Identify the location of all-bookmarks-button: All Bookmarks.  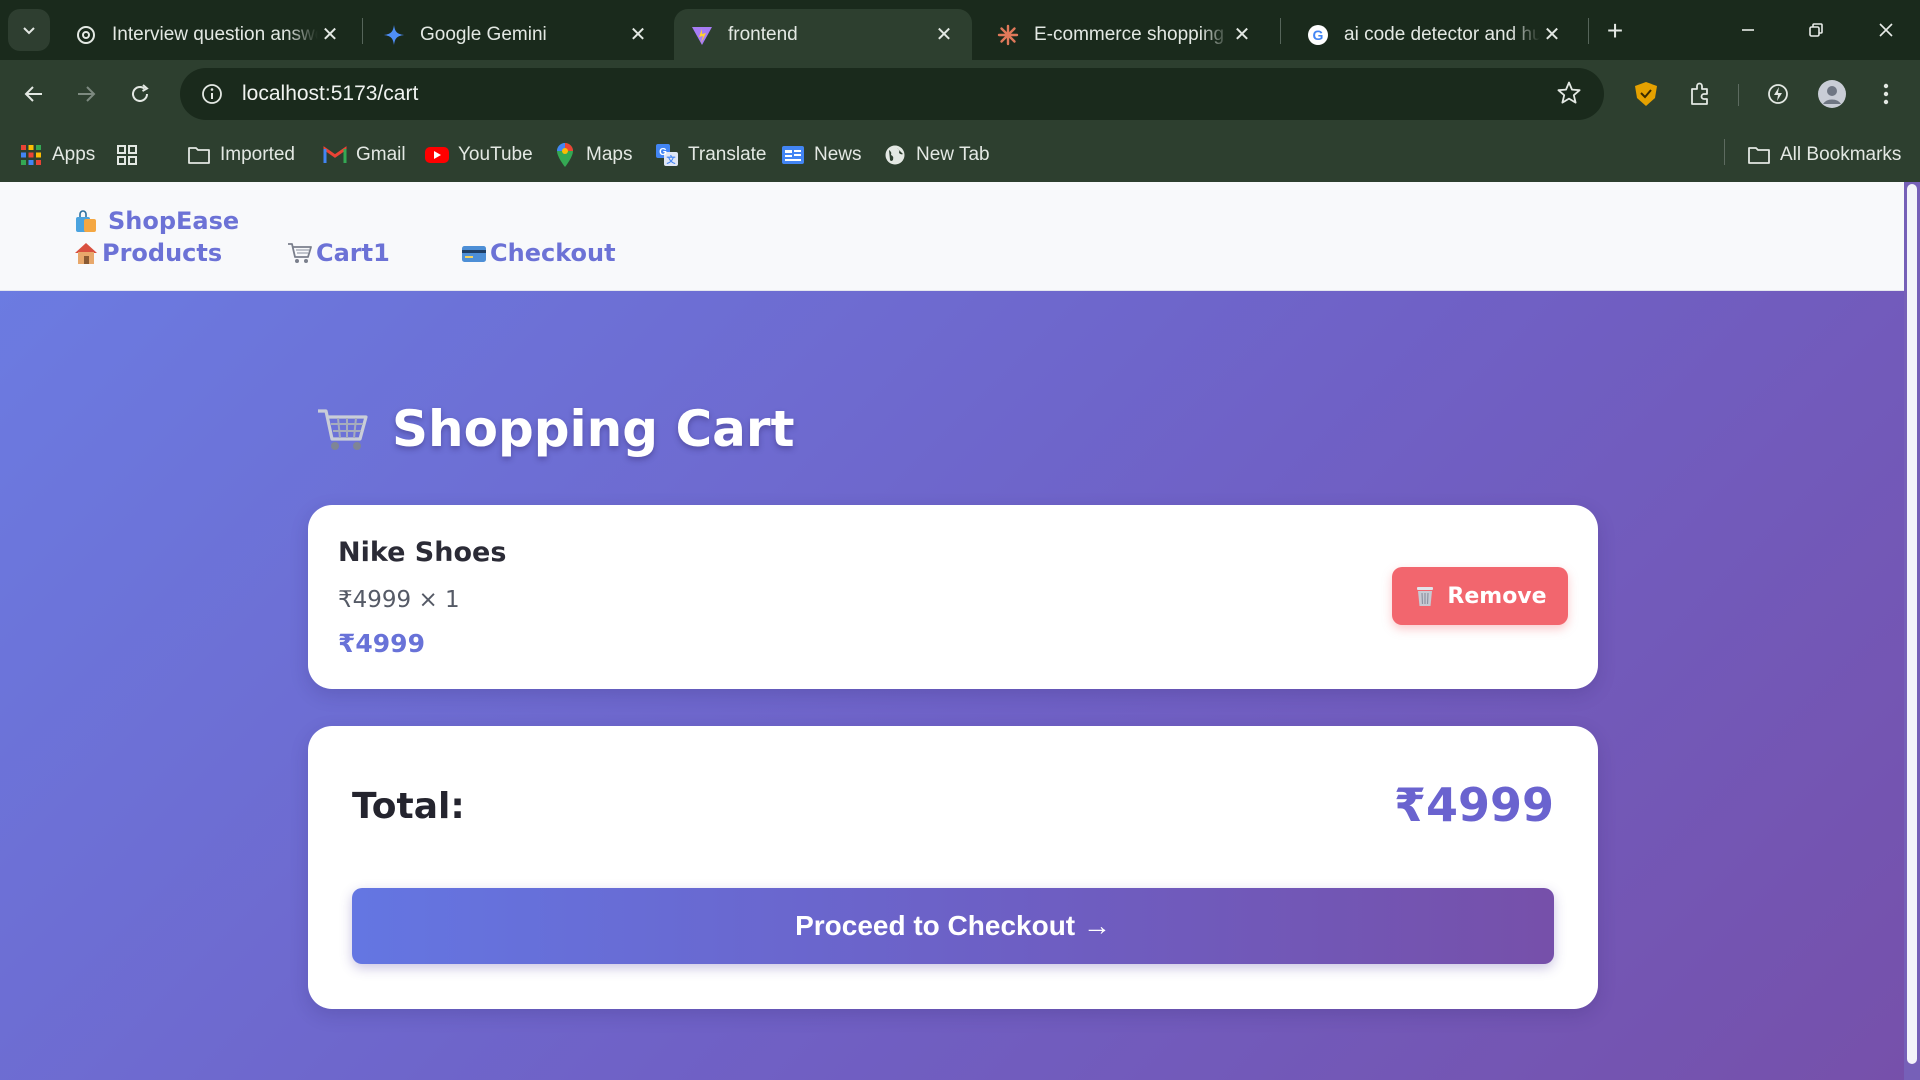
(1823, 155).